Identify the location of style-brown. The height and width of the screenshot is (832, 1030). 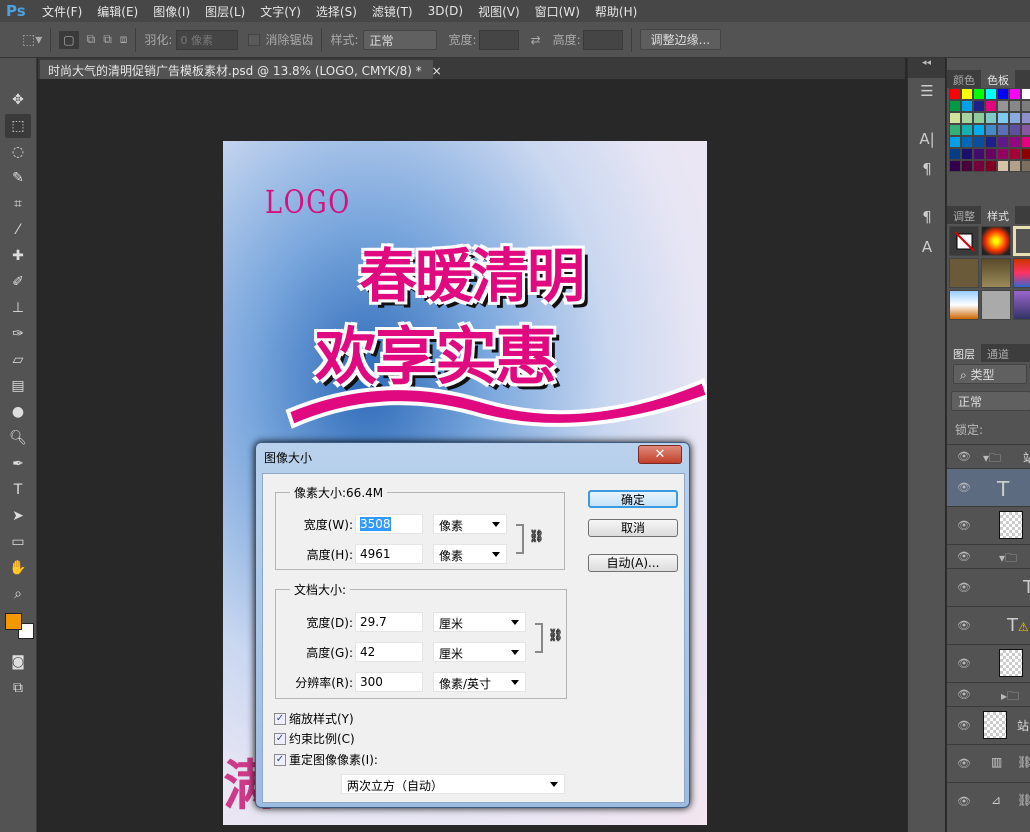
(964, 273).